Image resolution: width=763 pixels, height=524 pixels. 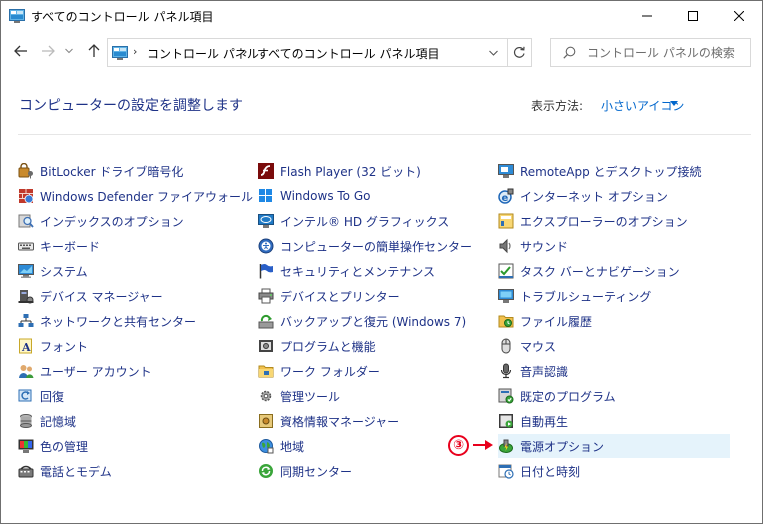 What do you see at coordinates (533, 421) in the screenshot?
I see `item-autoplay: 自動再生` at bounding box center [533, 421].